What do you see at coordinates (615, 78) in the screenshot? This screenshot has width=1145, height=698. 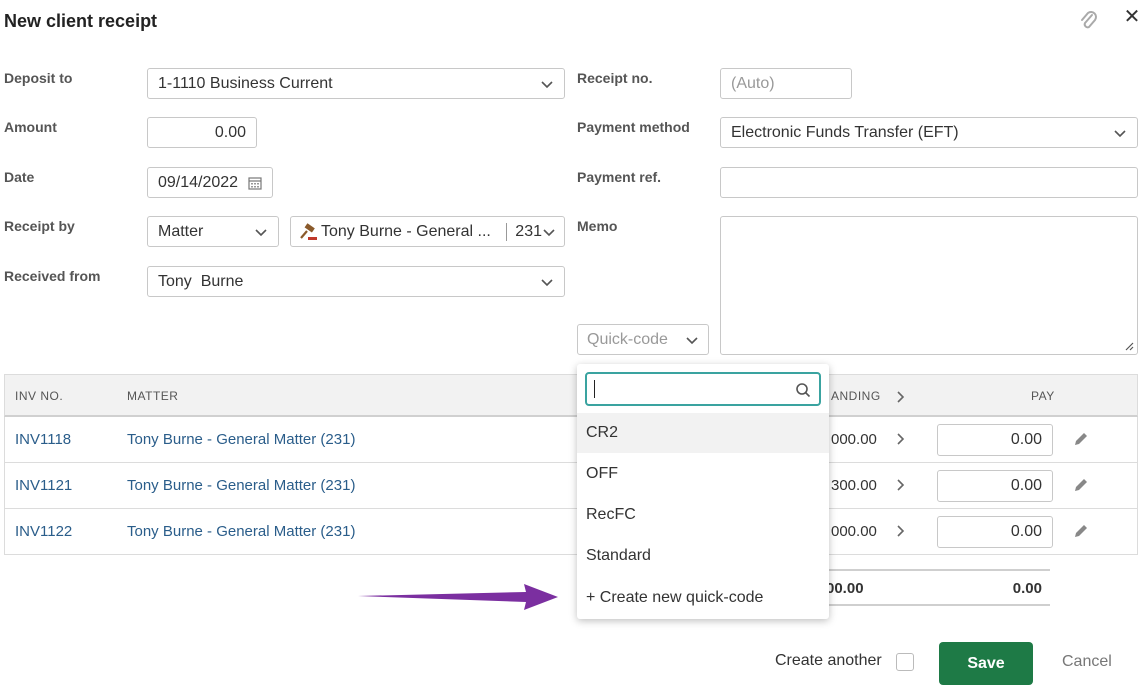 I see `receipt-no-label: Receipt no.` at bounding box center [615, 78].